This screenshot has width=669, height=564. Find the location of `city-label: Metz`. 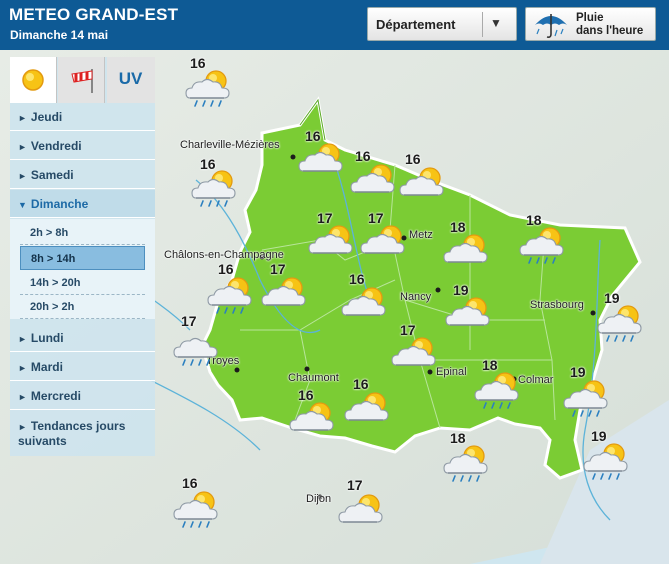

city-label: Metz is located at coordinates (421, 235).